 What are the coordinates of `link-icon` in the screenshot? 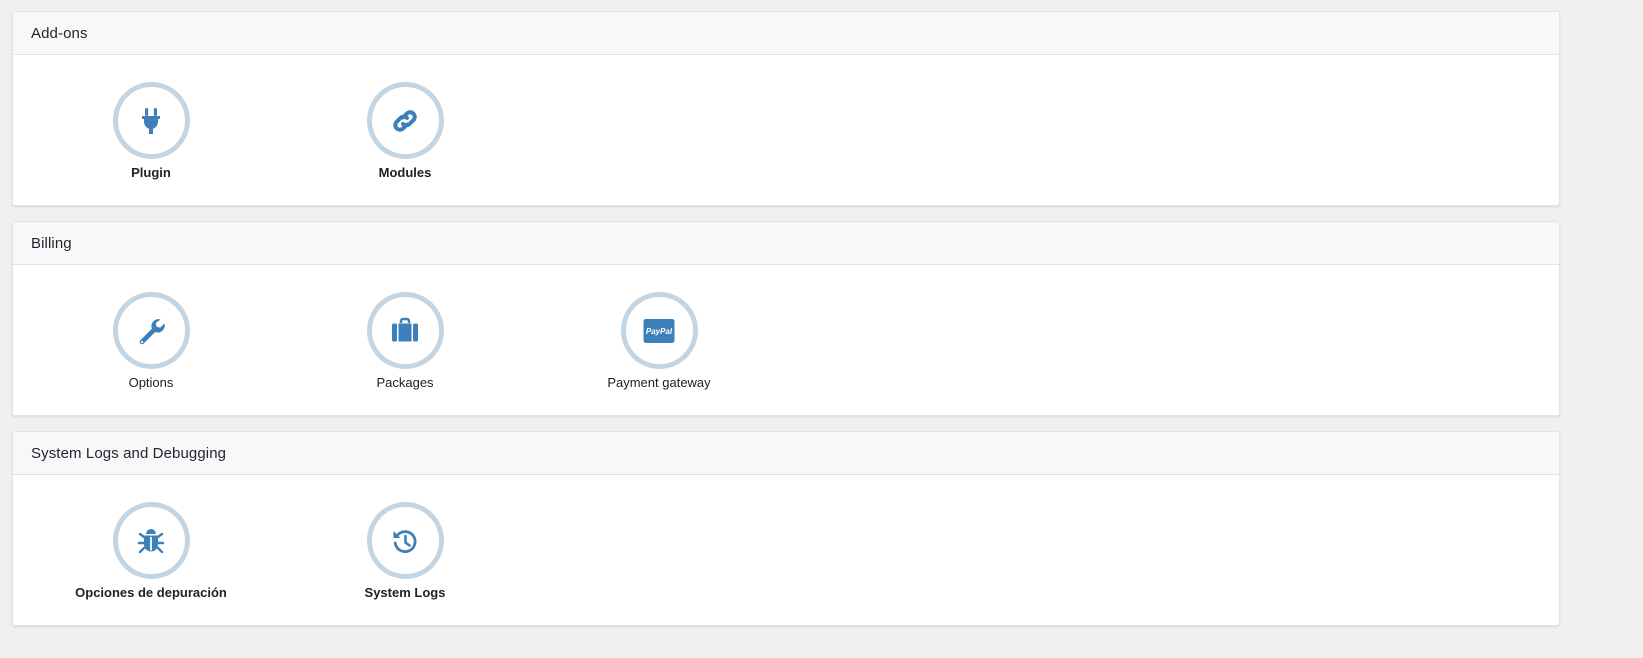 It's located at (405, 120).